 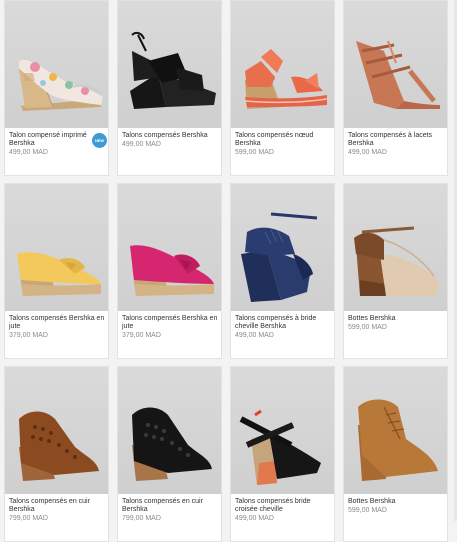 What do you see at coordinates (56, 247) in the screenshot?
I see `yellow-jute-wedge-icon` at bounding box center [56, 247].